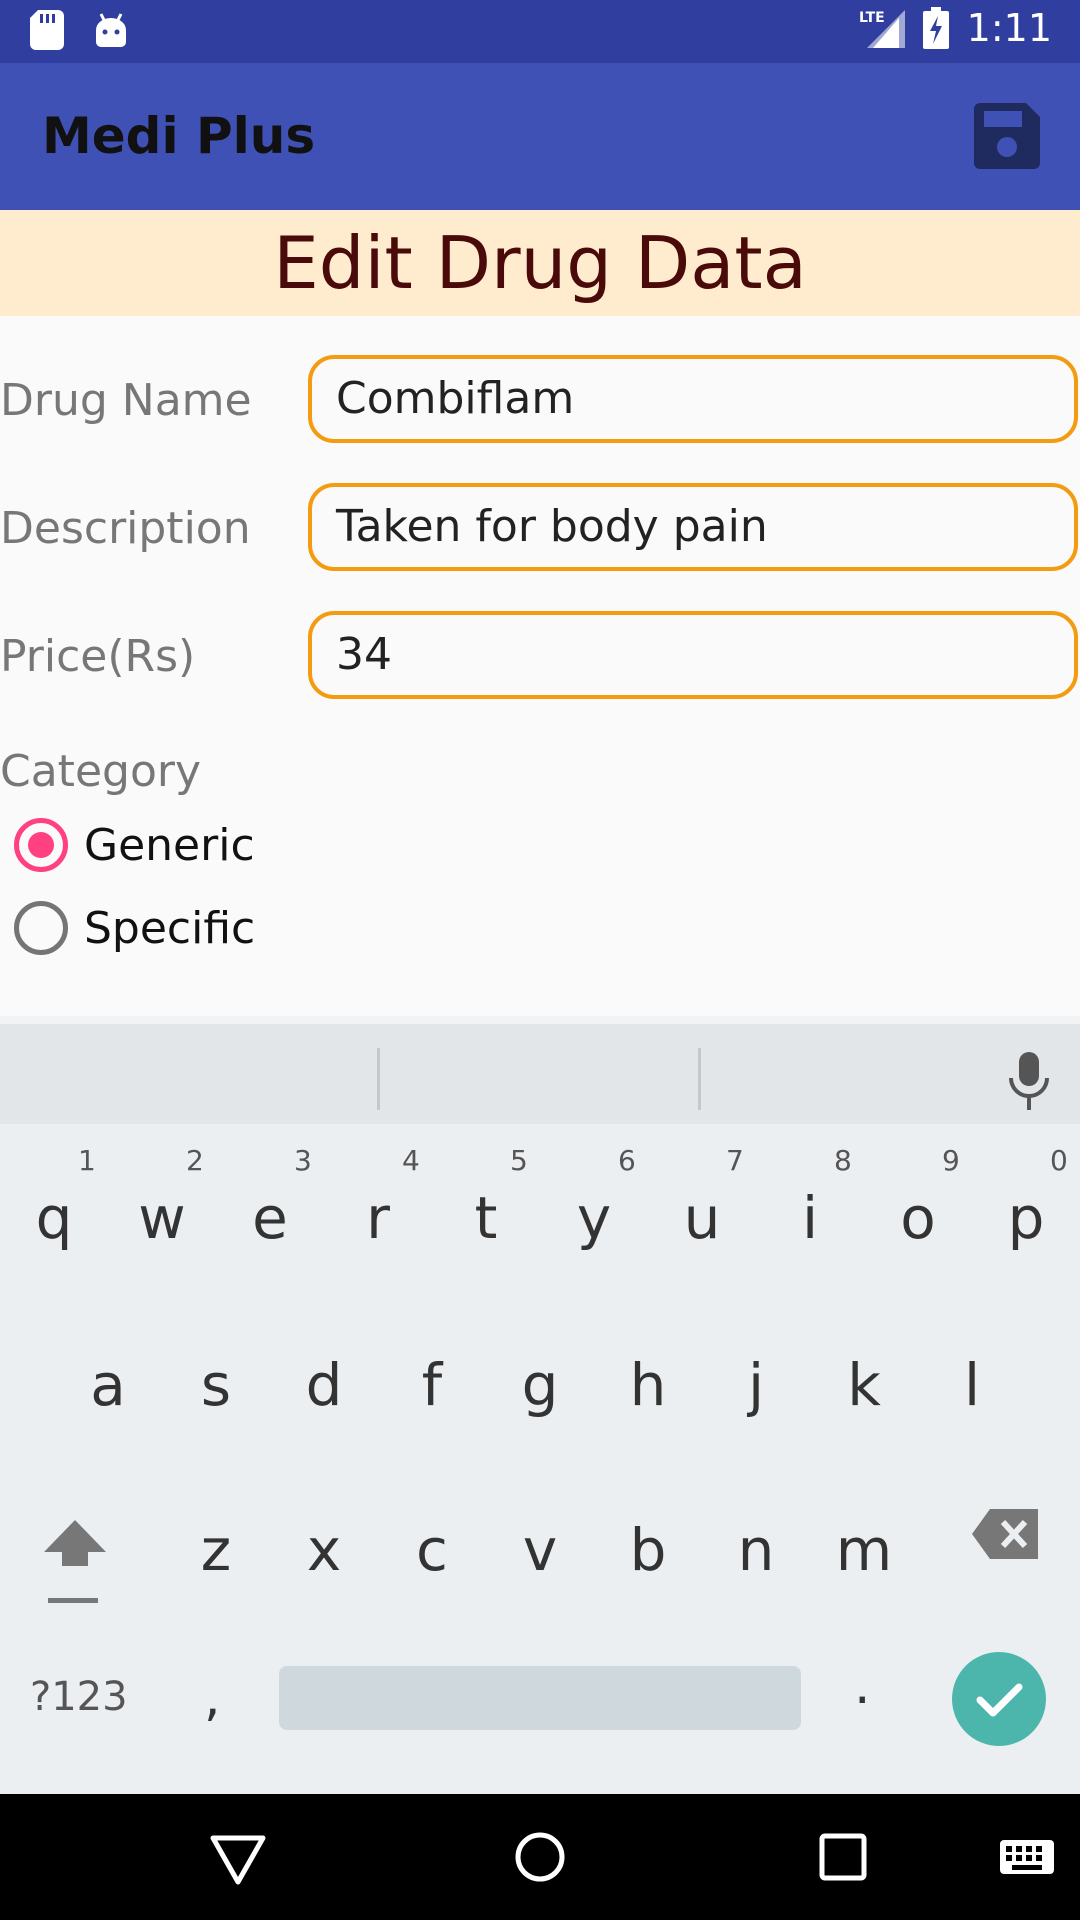 Image resolution: width=1080 pixels, height=1920 pixels. I want to click on key-v: v, so click(540, 1550).